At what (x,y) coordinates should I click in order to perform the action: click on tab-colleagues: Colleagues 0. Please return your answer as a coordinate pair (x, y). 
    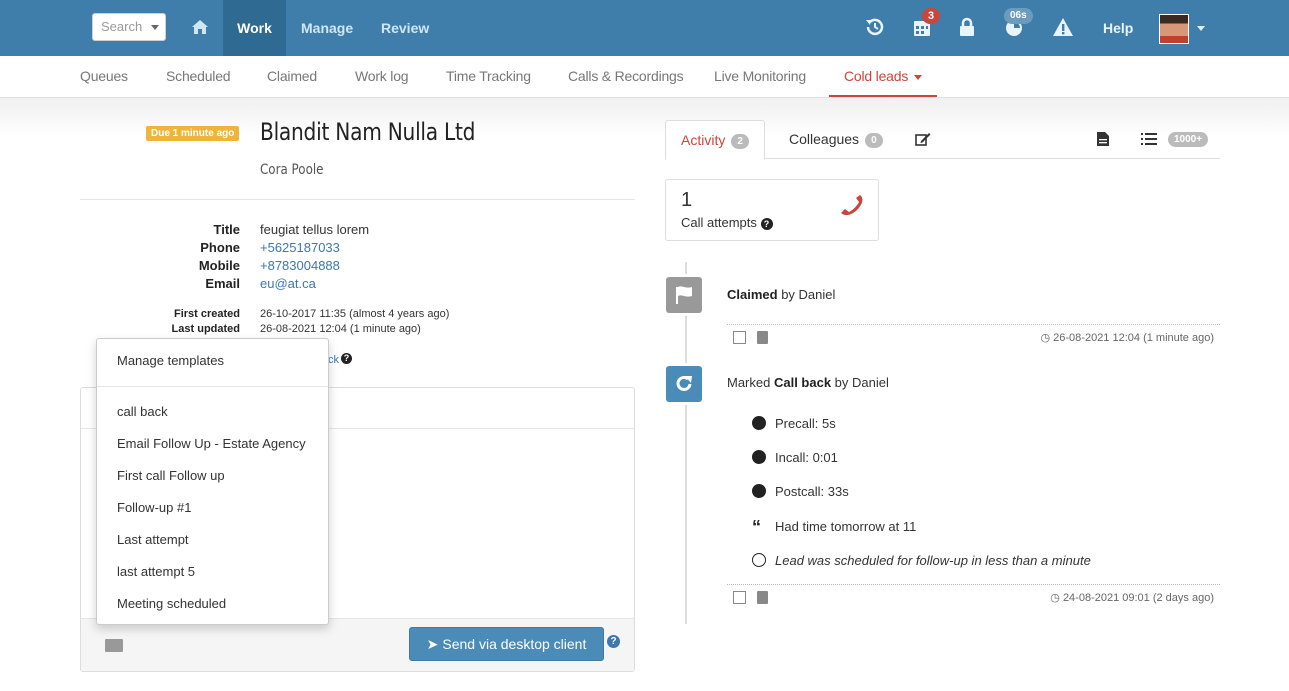
    Looking at the image, I should click on (836, 139).